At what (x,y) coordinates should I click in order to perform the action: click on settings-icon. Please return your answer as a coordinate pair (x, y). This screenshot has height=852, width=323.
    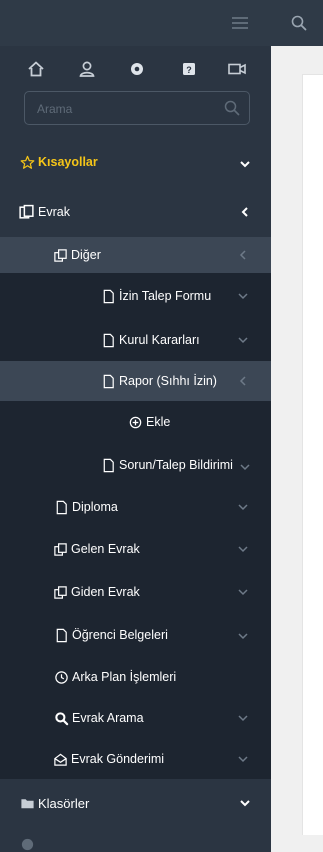
    Looking at the image, I should click on (137, 69).